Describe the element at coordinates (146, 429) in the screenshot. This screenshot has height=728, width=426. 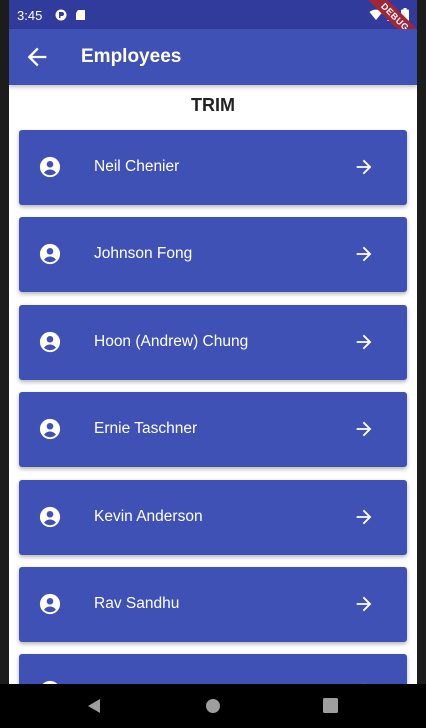
I see `employee-name: Ernie Taschner` at that location.